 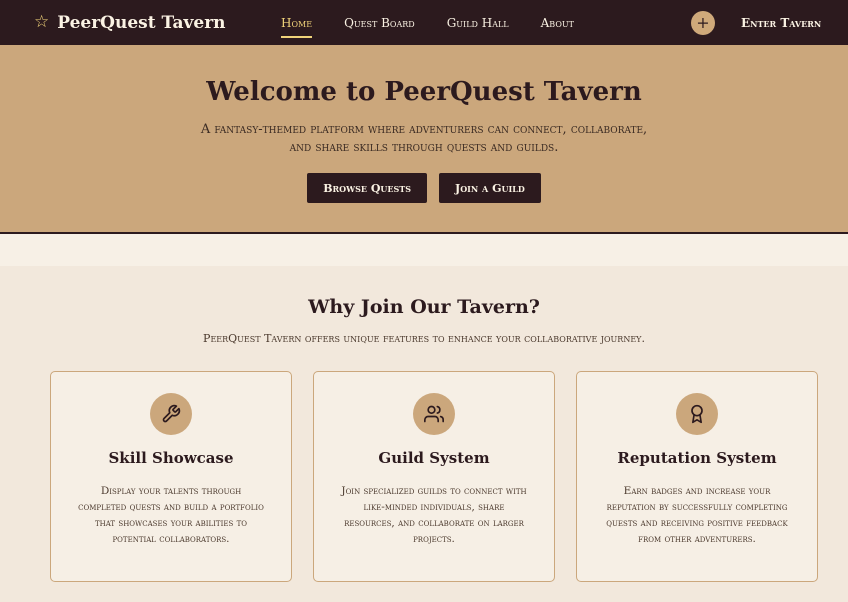 I want to click on feature-card-title: Guild System, so click(x=434, y=458).